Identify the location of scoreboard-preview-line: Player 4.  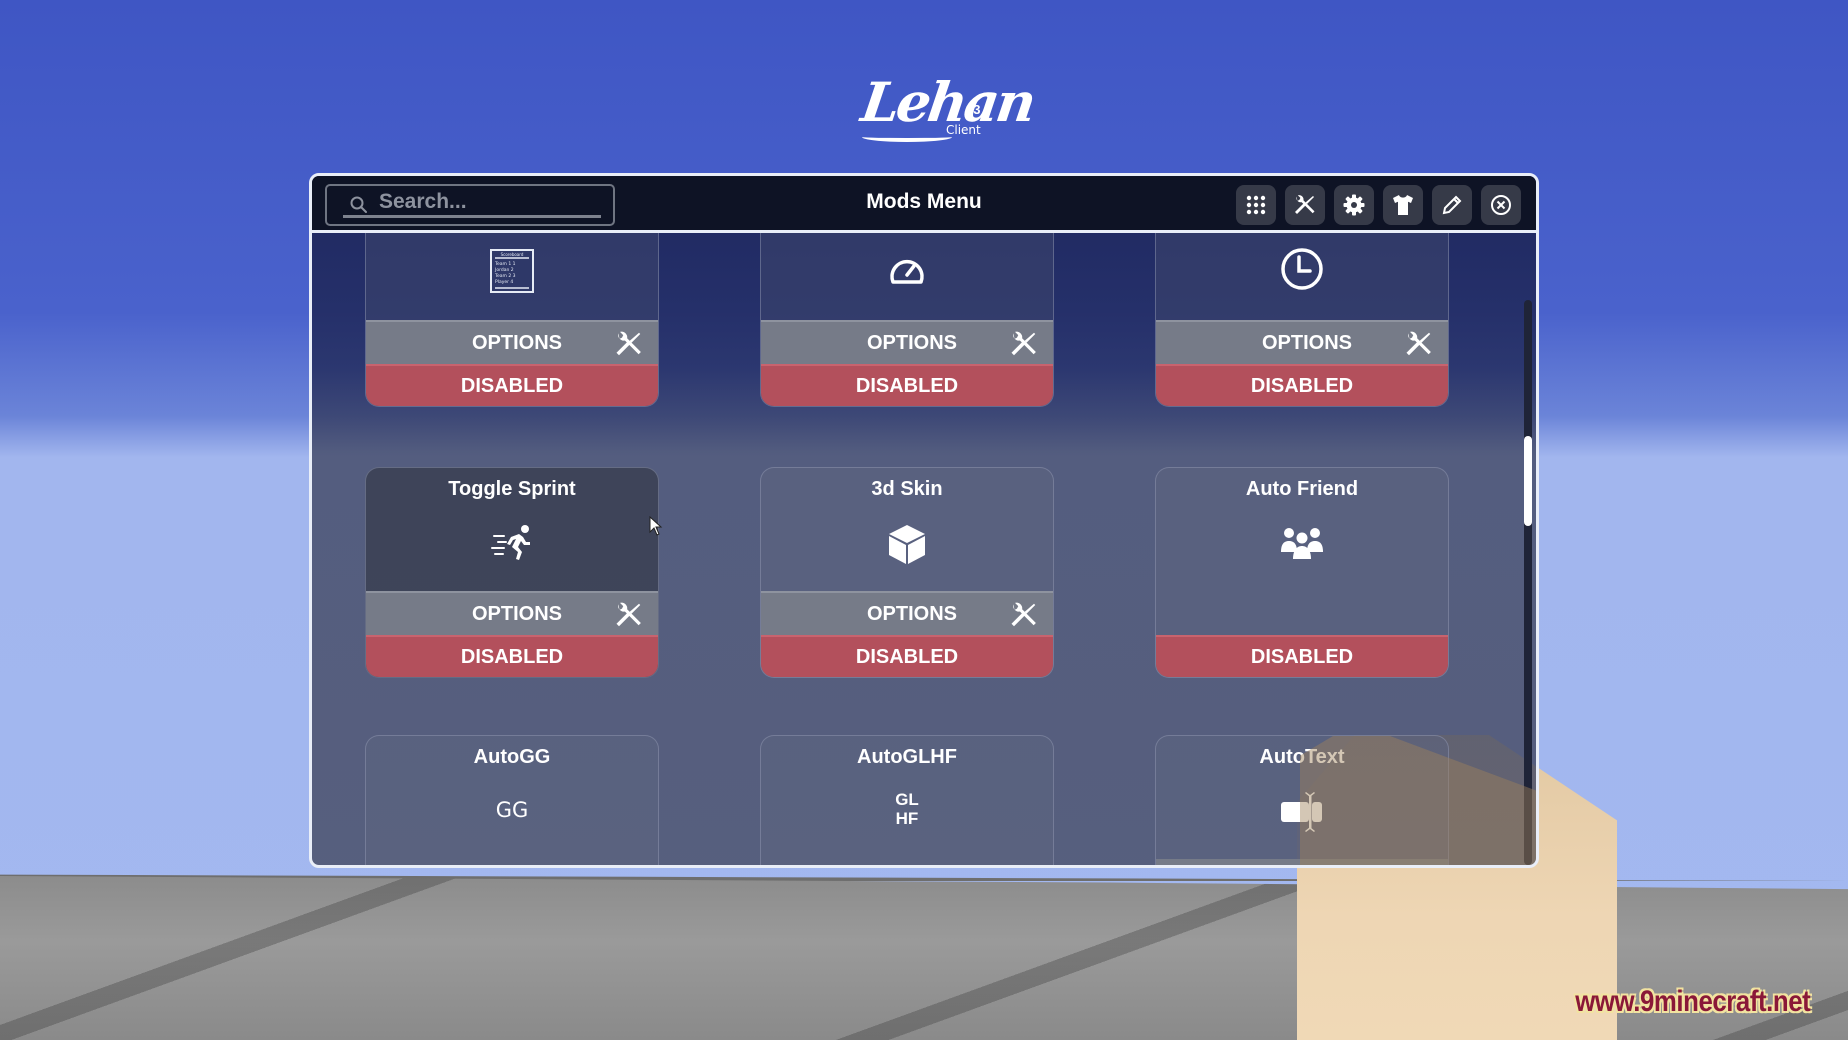
(504, 282).